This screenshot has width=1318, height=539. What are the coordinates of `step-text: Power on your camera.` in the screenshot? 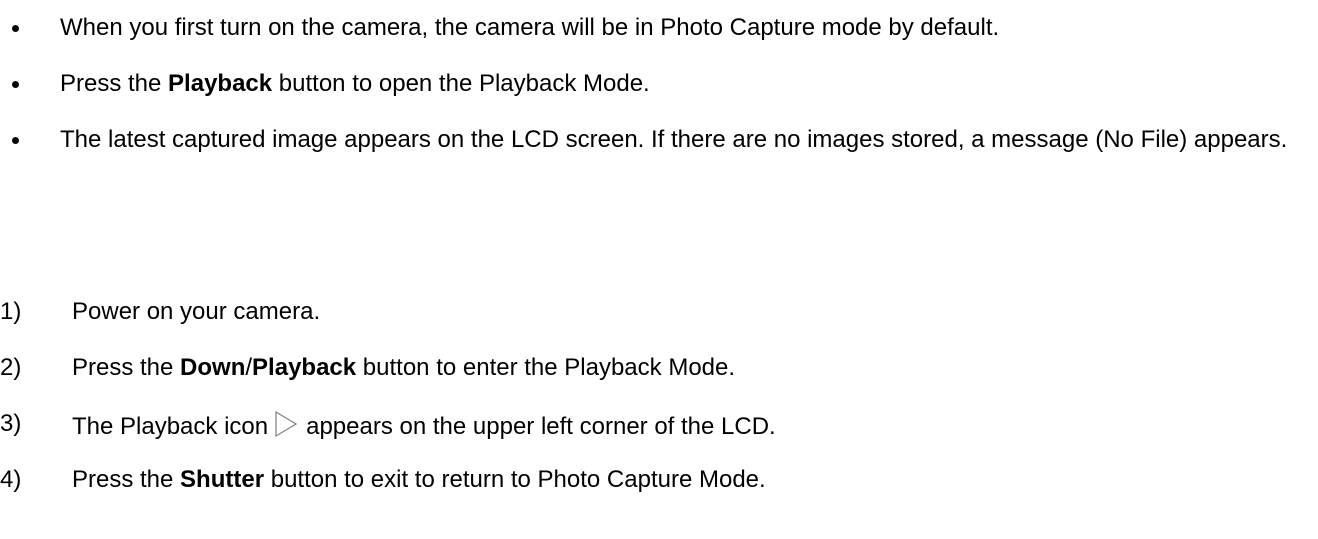 It's located at (196, 311).